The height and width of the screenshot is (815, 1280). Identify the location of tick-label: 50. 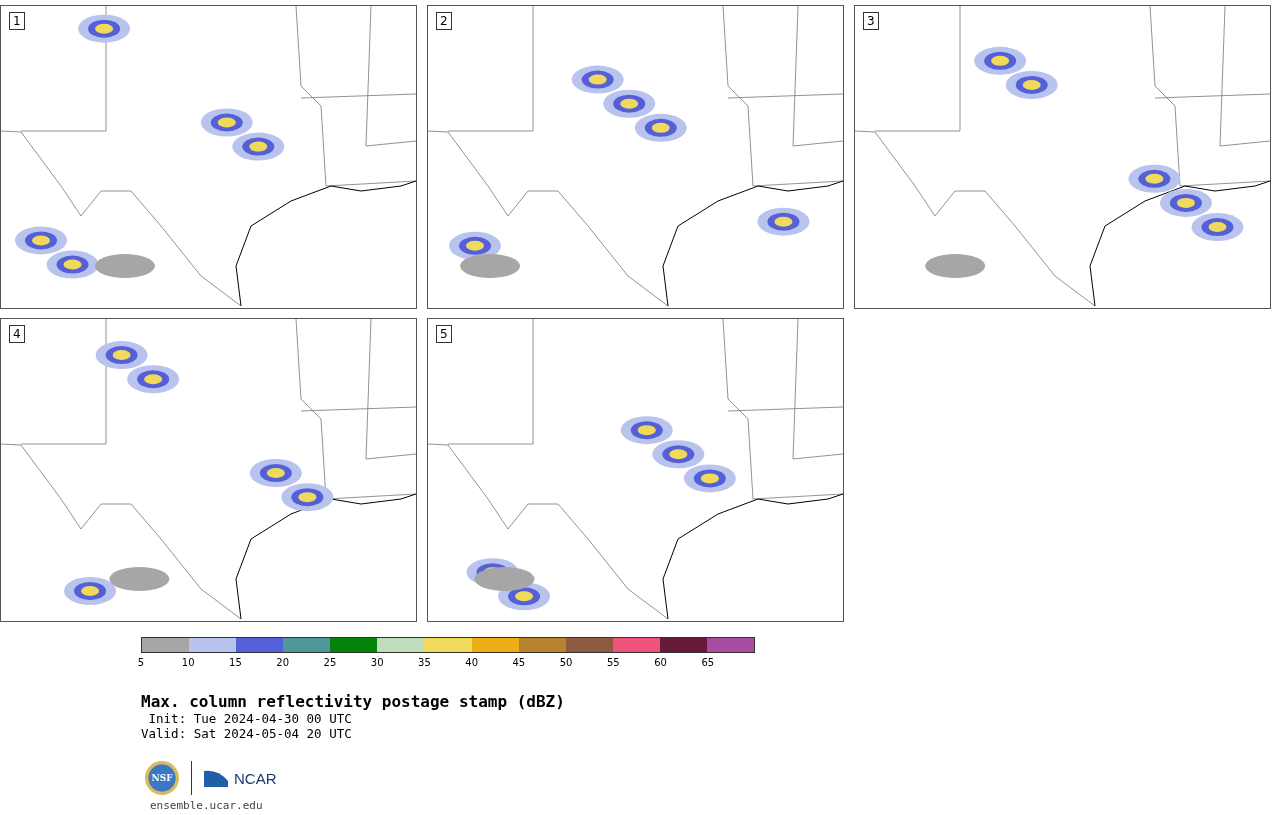
(566, 662).